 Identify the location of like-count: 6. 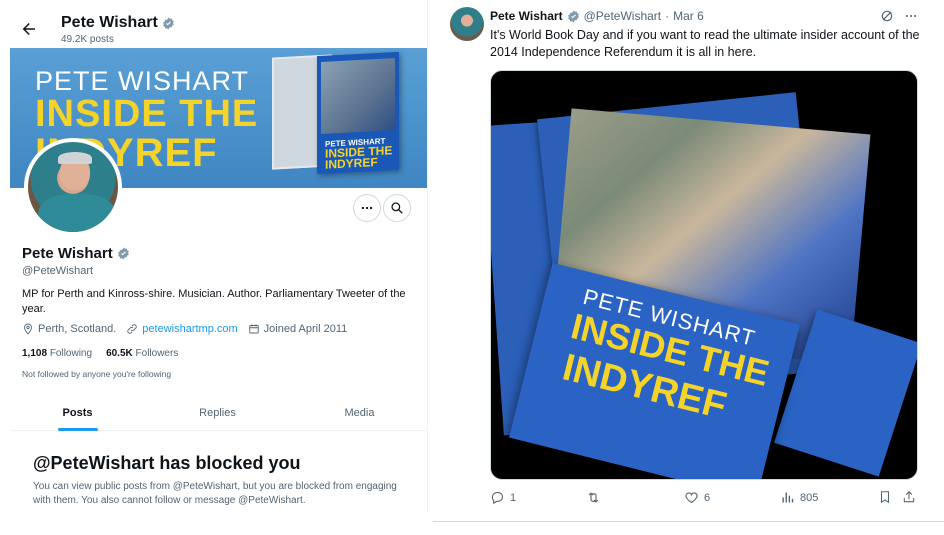
(707, 497).